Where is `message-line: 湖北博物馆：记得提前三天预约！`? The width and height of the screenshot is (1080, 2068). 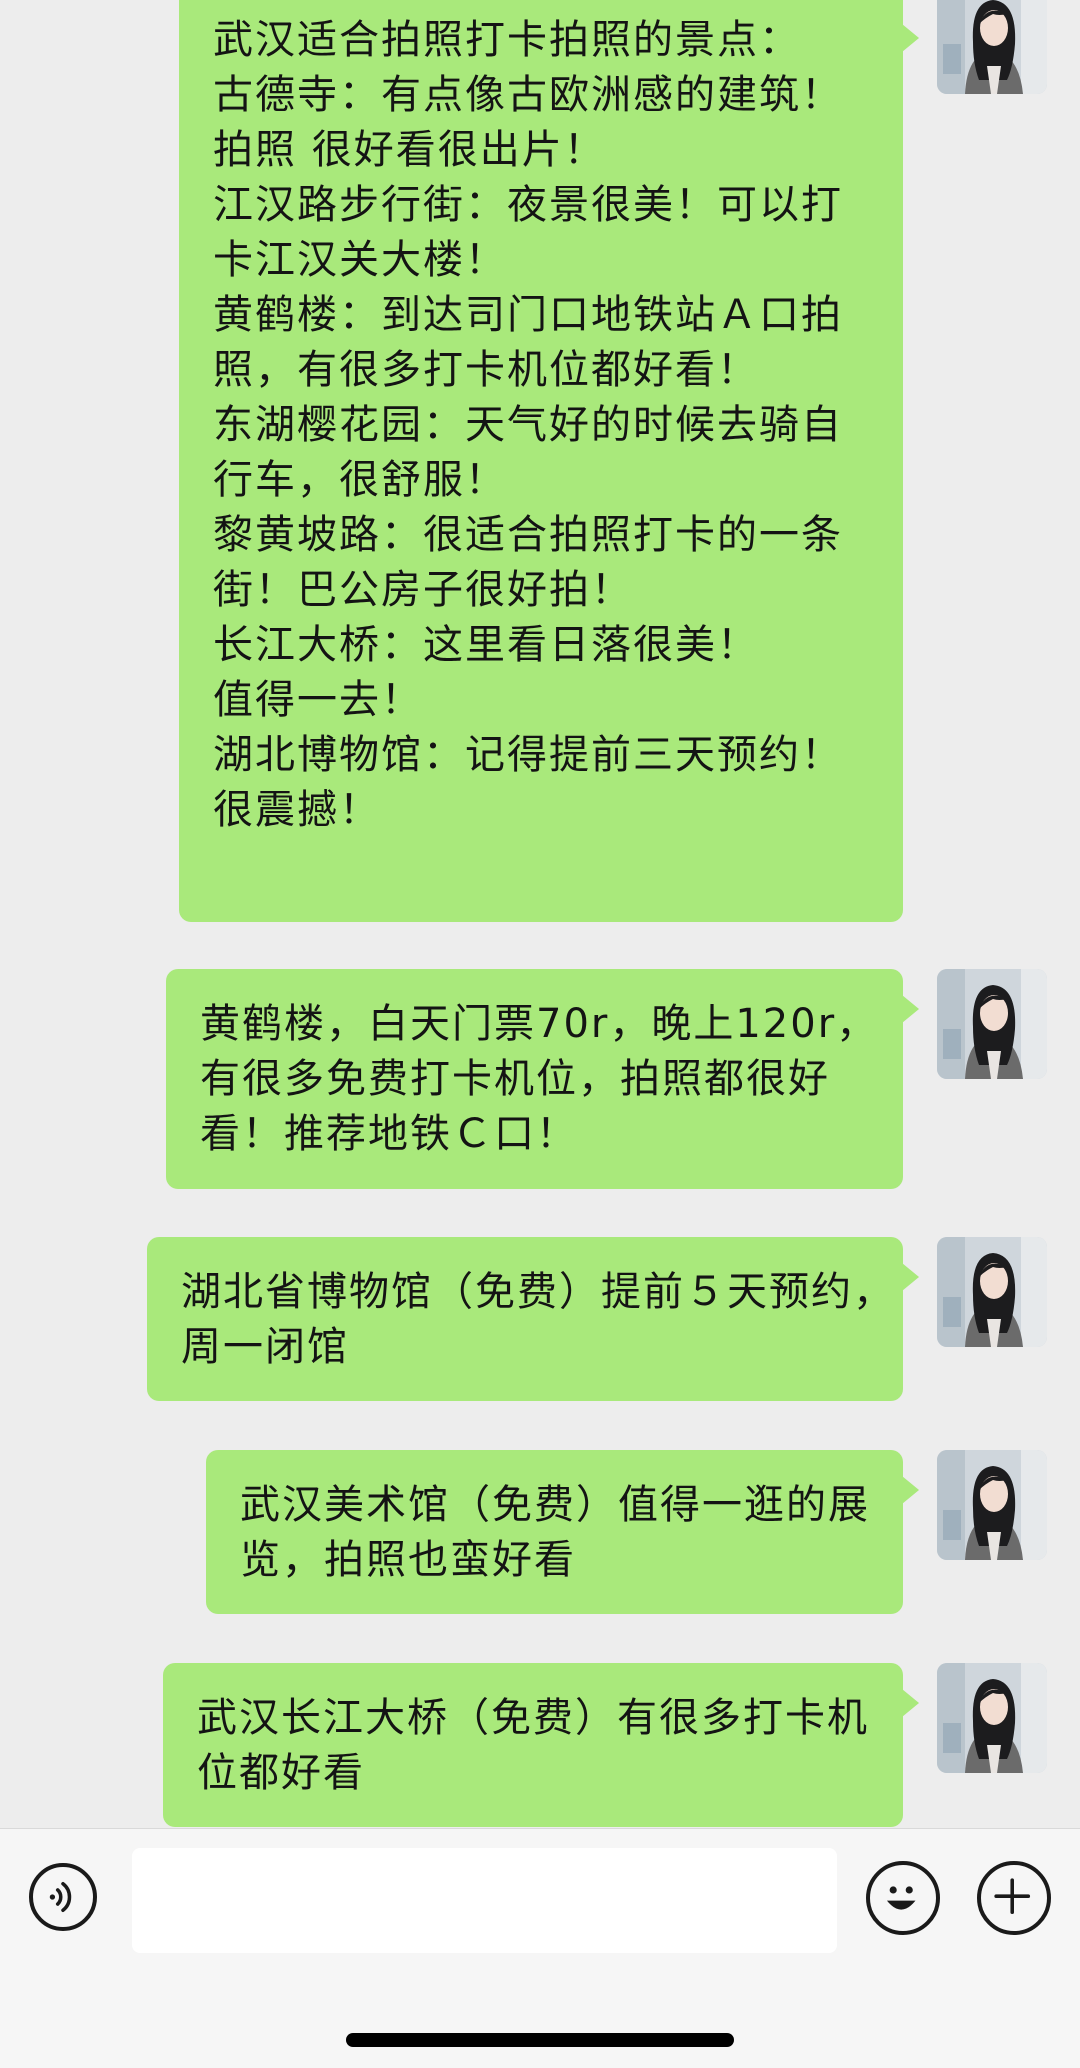
message-line: 湖北博物馆：记得提前三天预约！ is located at coordinates (528, 755).